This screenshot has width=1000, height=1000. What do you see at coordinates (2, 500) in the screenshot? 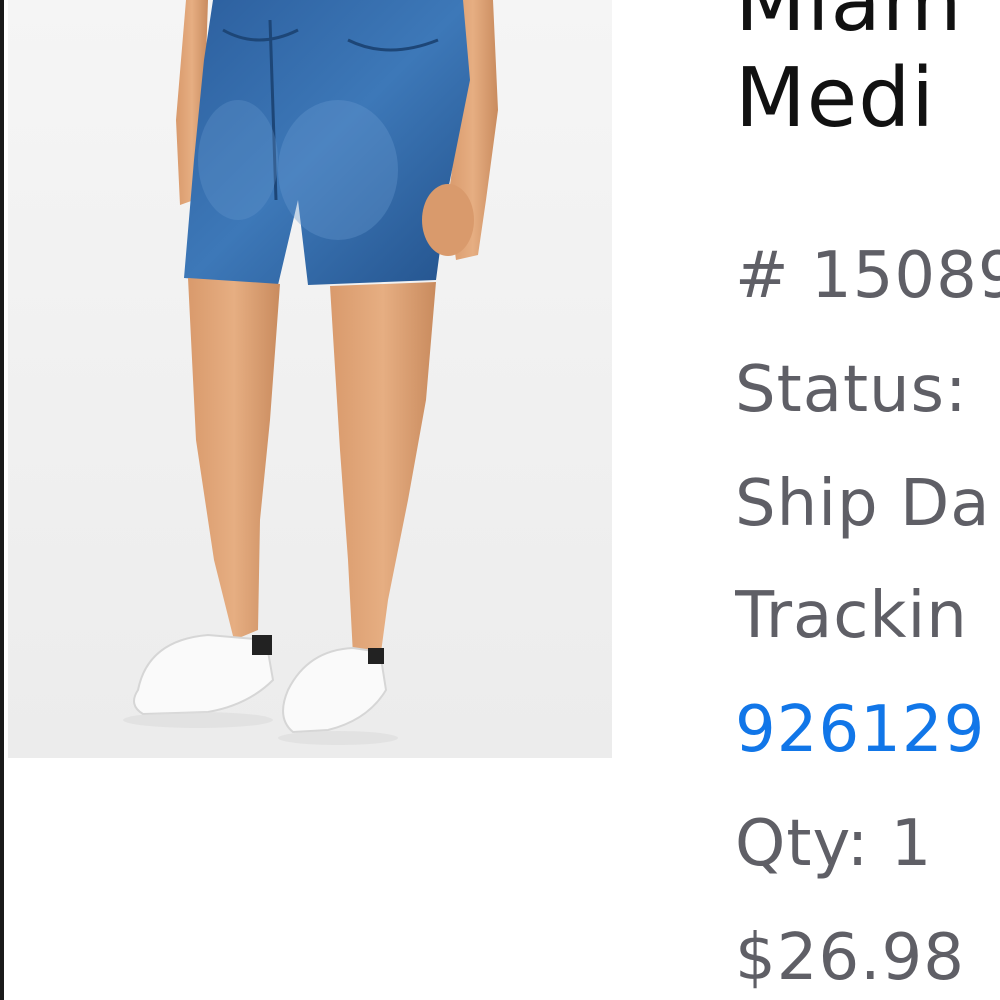
I see `left-border` at bounding box center [2, 500].